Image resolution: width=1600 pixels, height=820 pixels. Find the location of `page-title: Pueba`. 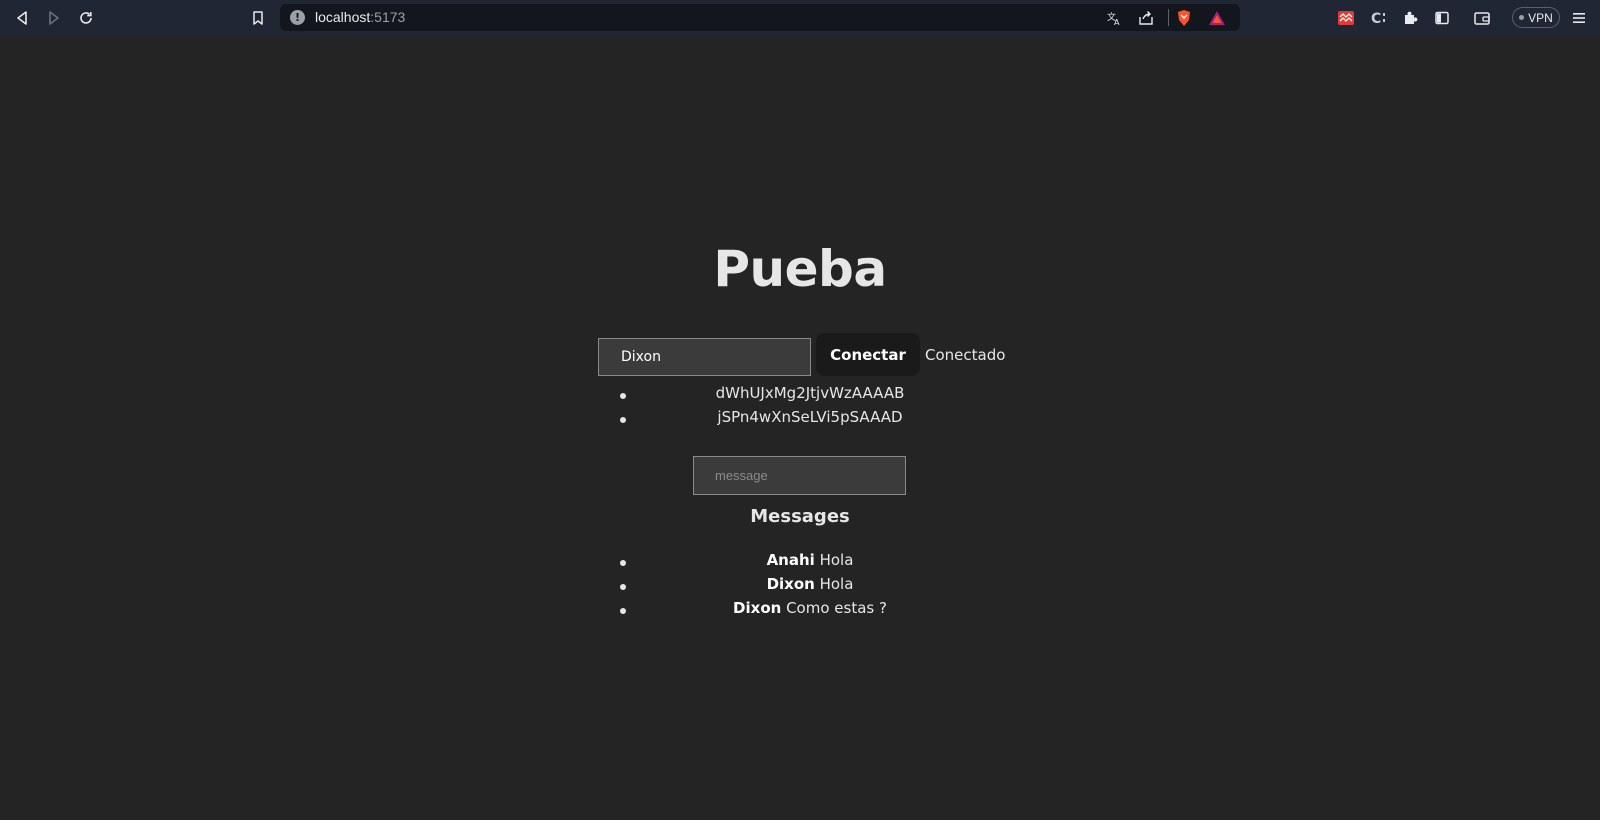

page-title: Pueba is located at coordinates (800, 269).